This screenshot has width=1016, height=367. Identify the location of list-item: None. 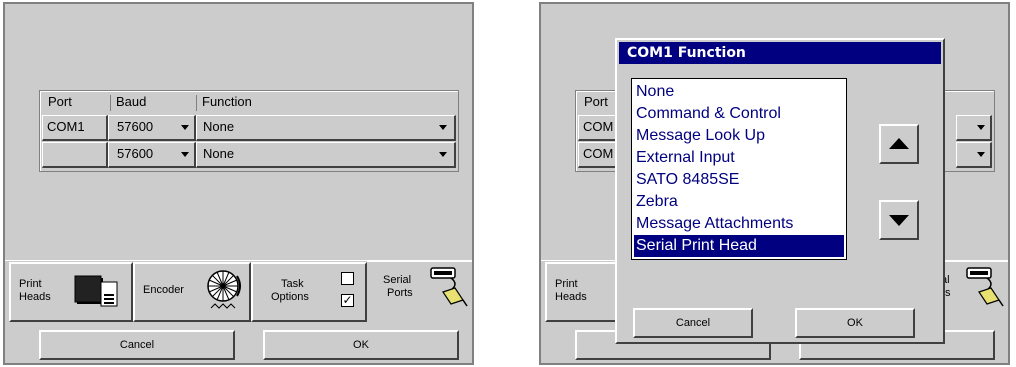
(739, 92).